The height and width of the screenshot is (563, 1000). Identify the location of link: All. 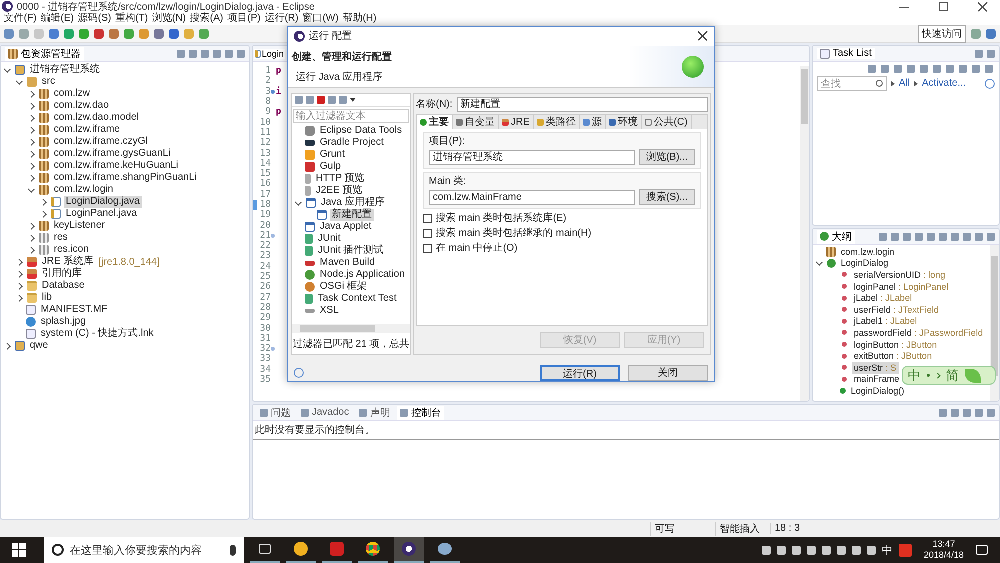
(904, 83).